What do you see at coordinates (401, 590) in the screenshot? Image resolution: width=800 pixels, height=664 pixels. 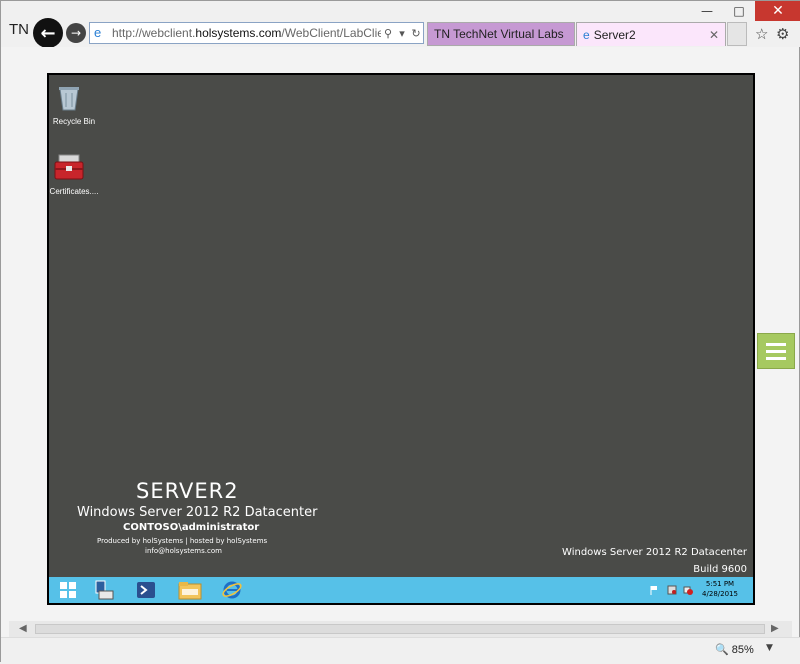 I see `remote-taskbar` at bounding box center [401, 590].